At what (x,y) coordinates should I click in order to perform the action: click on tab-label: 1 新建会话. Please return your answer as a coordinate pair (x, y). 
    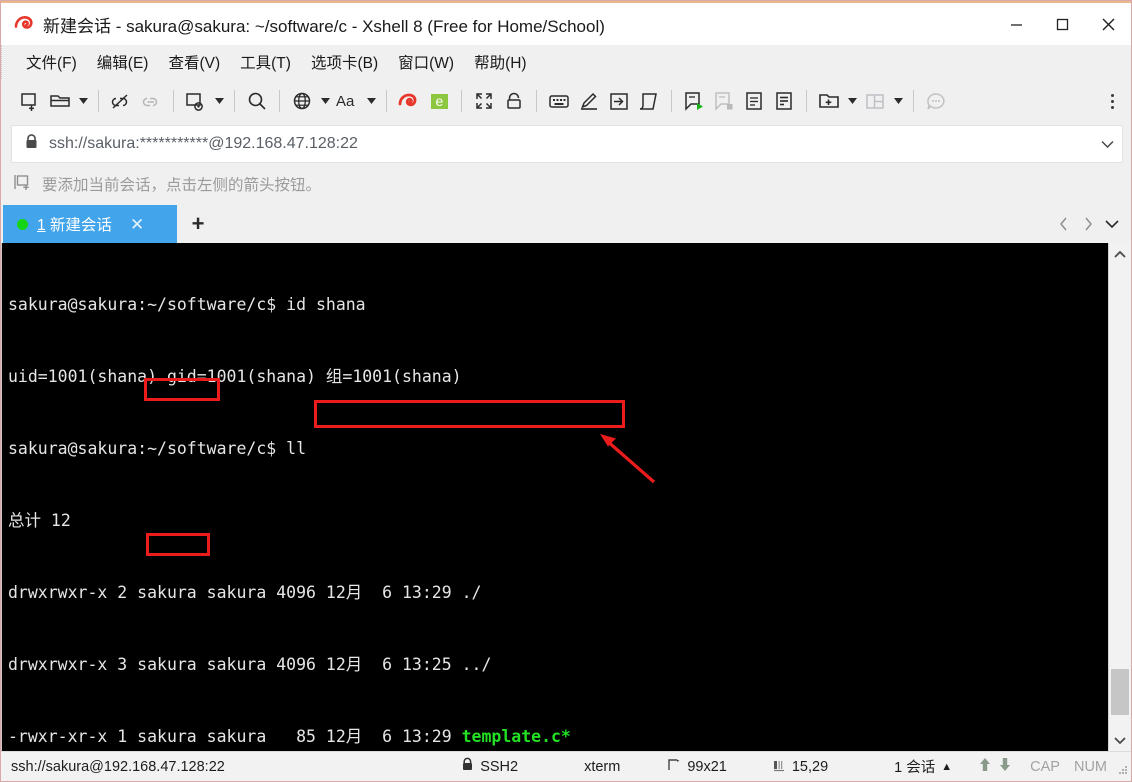
    Looking at the image, I should click on (74, 224).